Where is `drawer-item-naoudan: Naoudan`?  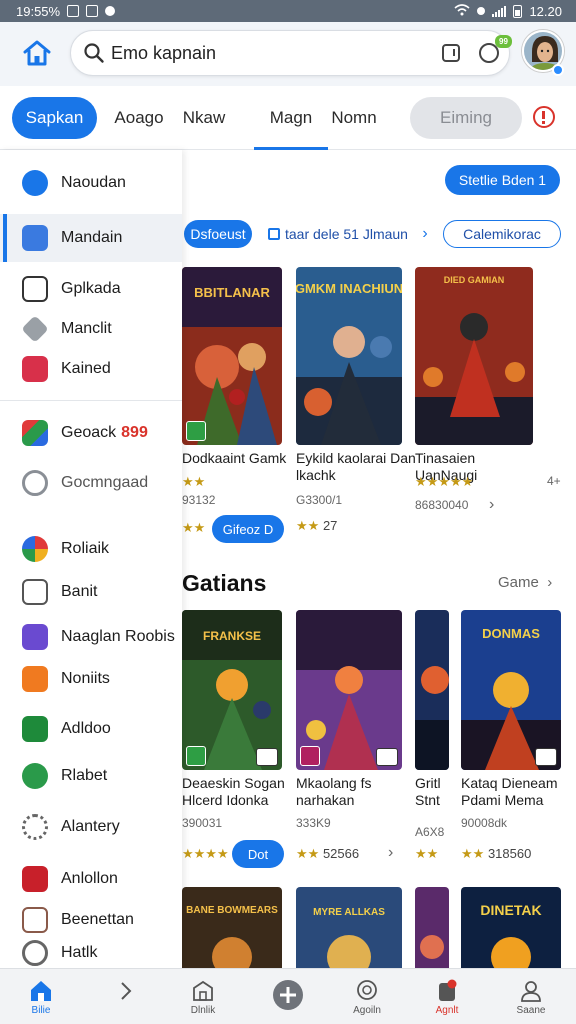
drawer-item-naoudan: Naoudan is located at coordinates (91, 183).